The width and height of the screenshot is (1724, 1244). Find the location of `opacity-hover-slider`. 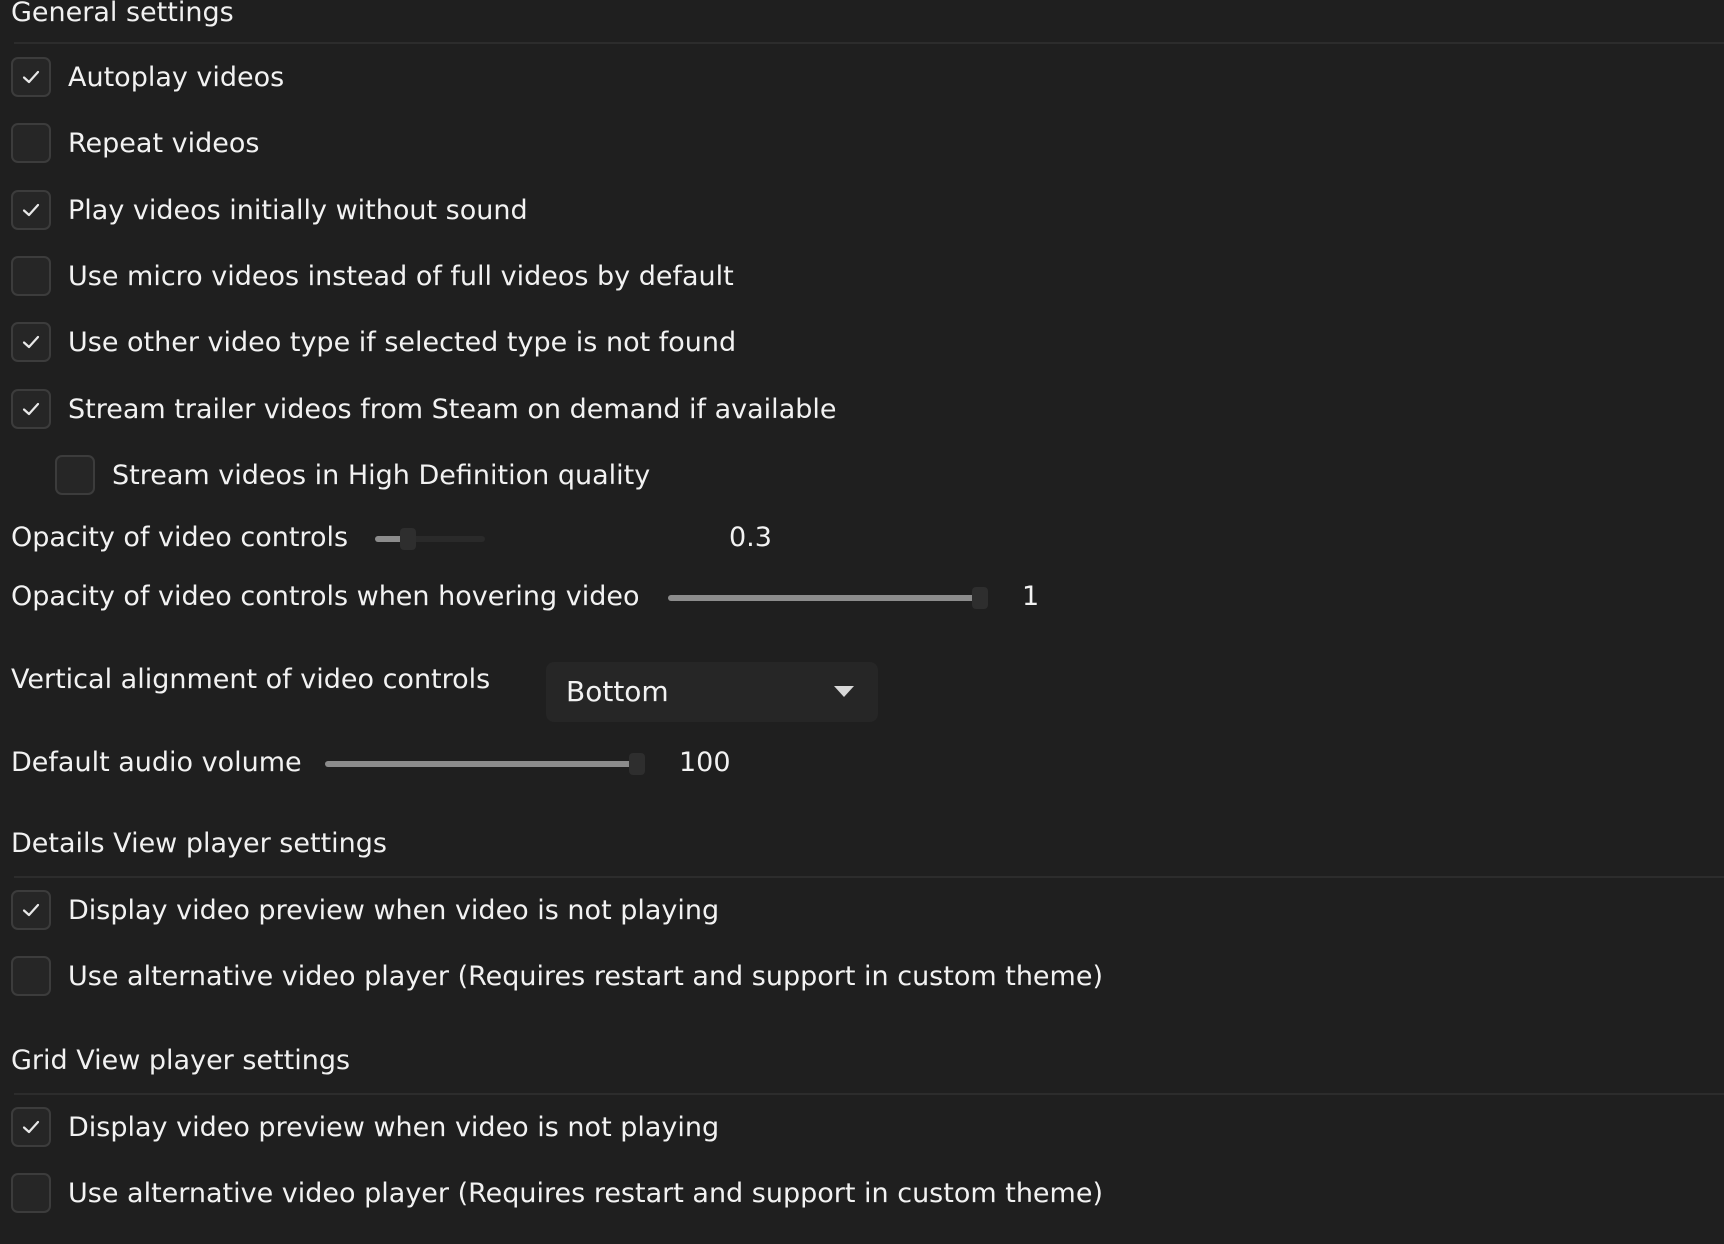

opacity-hover-slider is located at coordinates (828, 598).